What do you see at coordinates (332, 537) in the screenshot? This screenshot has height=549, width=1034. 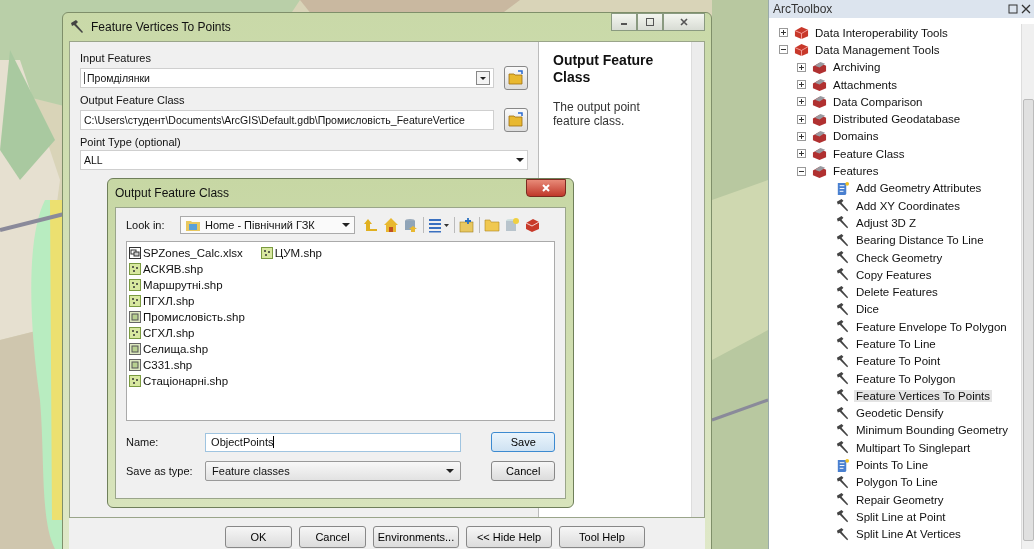 I see `dialog-button: Cancel` at bounding box center [332, 537].